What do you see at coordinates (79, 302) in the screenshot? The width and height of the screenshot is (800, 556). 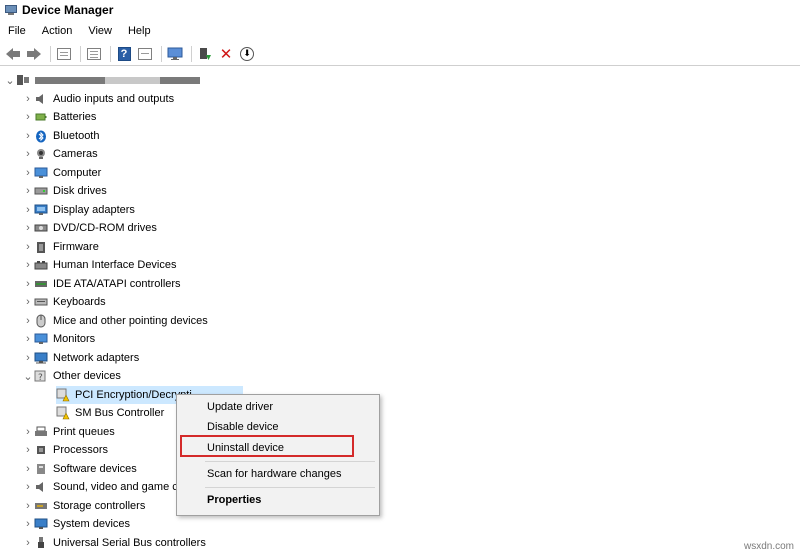 I see `category-label: Keyboards` at bounding box center [79, 302].